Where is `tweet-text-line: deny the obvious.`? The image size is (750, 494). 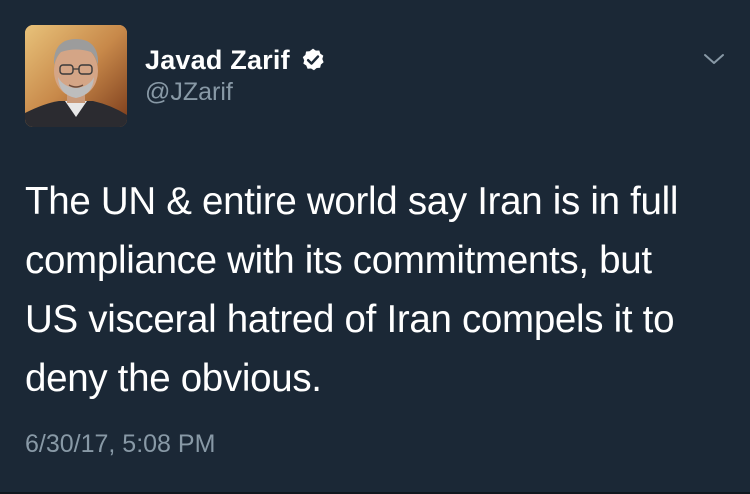 tweet-text-line: deny the obvious. is located at coordinates (173, 378).